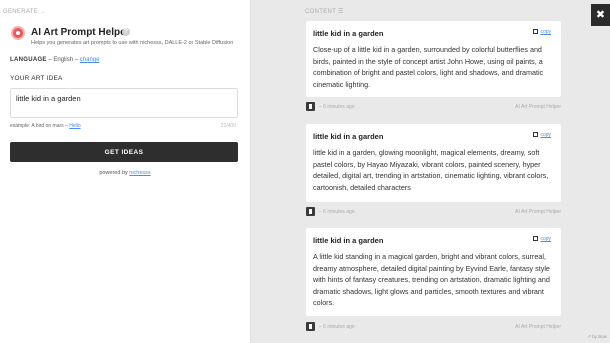 This screenshot has width=610, height=343. What do you see at coordinates (113, 173) in the screenshot?
I see `powered-by-text: powered by` at bounding box center [113, 173].